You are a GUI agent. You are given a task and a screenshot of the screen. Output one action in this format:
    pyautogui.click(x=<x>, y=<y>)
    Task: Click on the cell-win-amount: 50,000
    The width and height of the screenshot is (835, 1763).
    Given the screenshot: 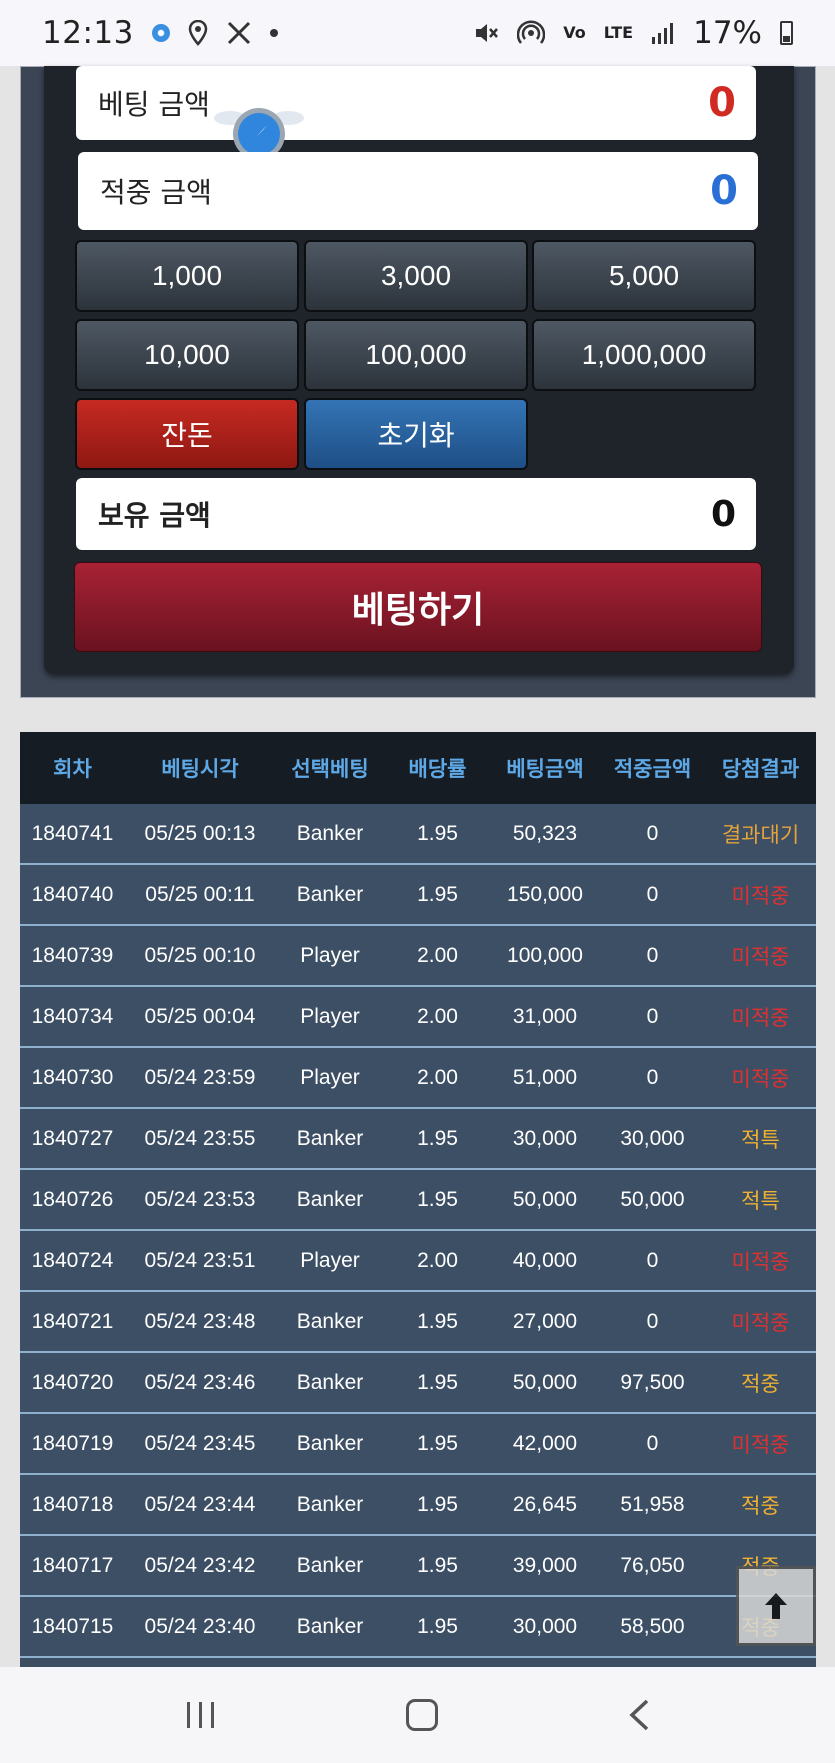 What is the action you would take?
    pyautogui.click(x=652, y=1199)
    